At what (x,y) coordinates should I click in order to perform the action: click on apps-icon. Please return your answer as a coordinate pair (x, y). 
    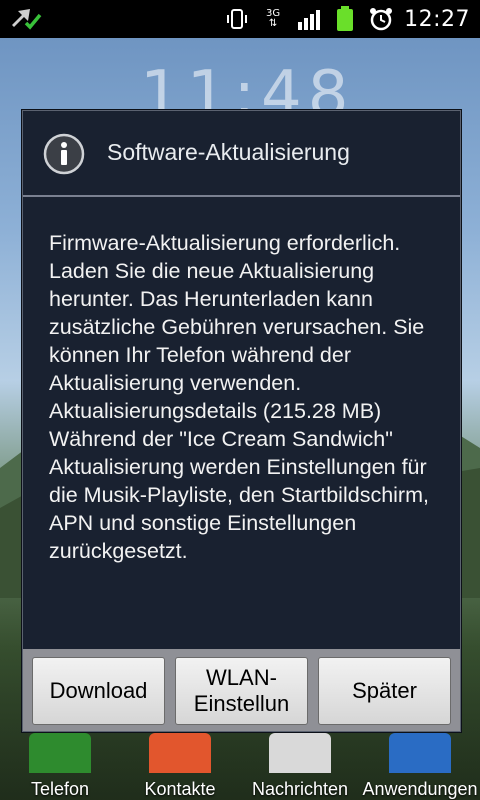
    Looking at the image, I should click on (420, 753).